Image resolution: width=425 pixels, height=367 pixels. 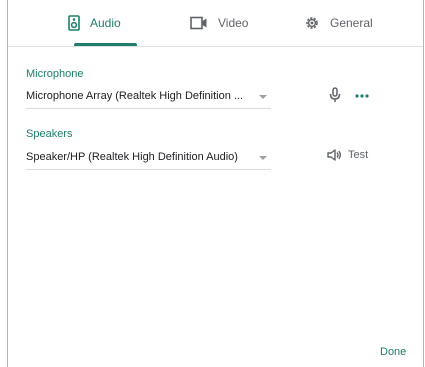 I want to click on tab-video: Video, so click(x=219, y=23).